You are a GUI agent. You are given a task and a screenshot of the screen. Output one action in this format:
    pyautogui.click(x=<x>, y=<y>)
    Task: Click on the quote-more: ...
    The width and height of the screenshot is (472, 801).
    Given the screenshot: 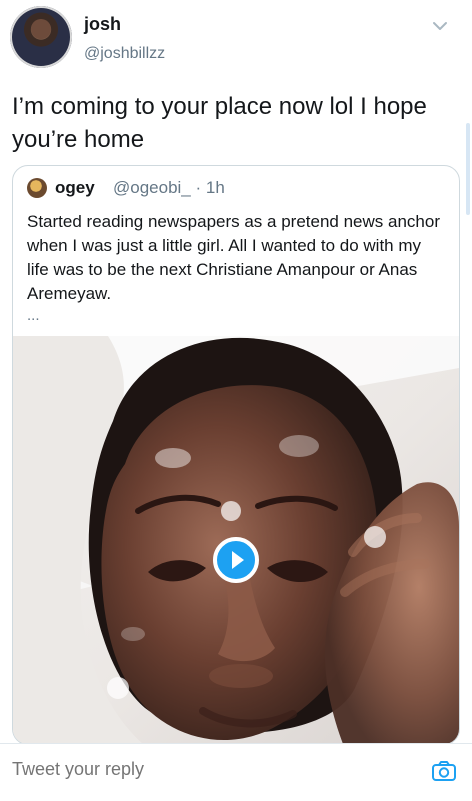 What is the action you would take?
    pyautogui.click(x=33, y=315)
    